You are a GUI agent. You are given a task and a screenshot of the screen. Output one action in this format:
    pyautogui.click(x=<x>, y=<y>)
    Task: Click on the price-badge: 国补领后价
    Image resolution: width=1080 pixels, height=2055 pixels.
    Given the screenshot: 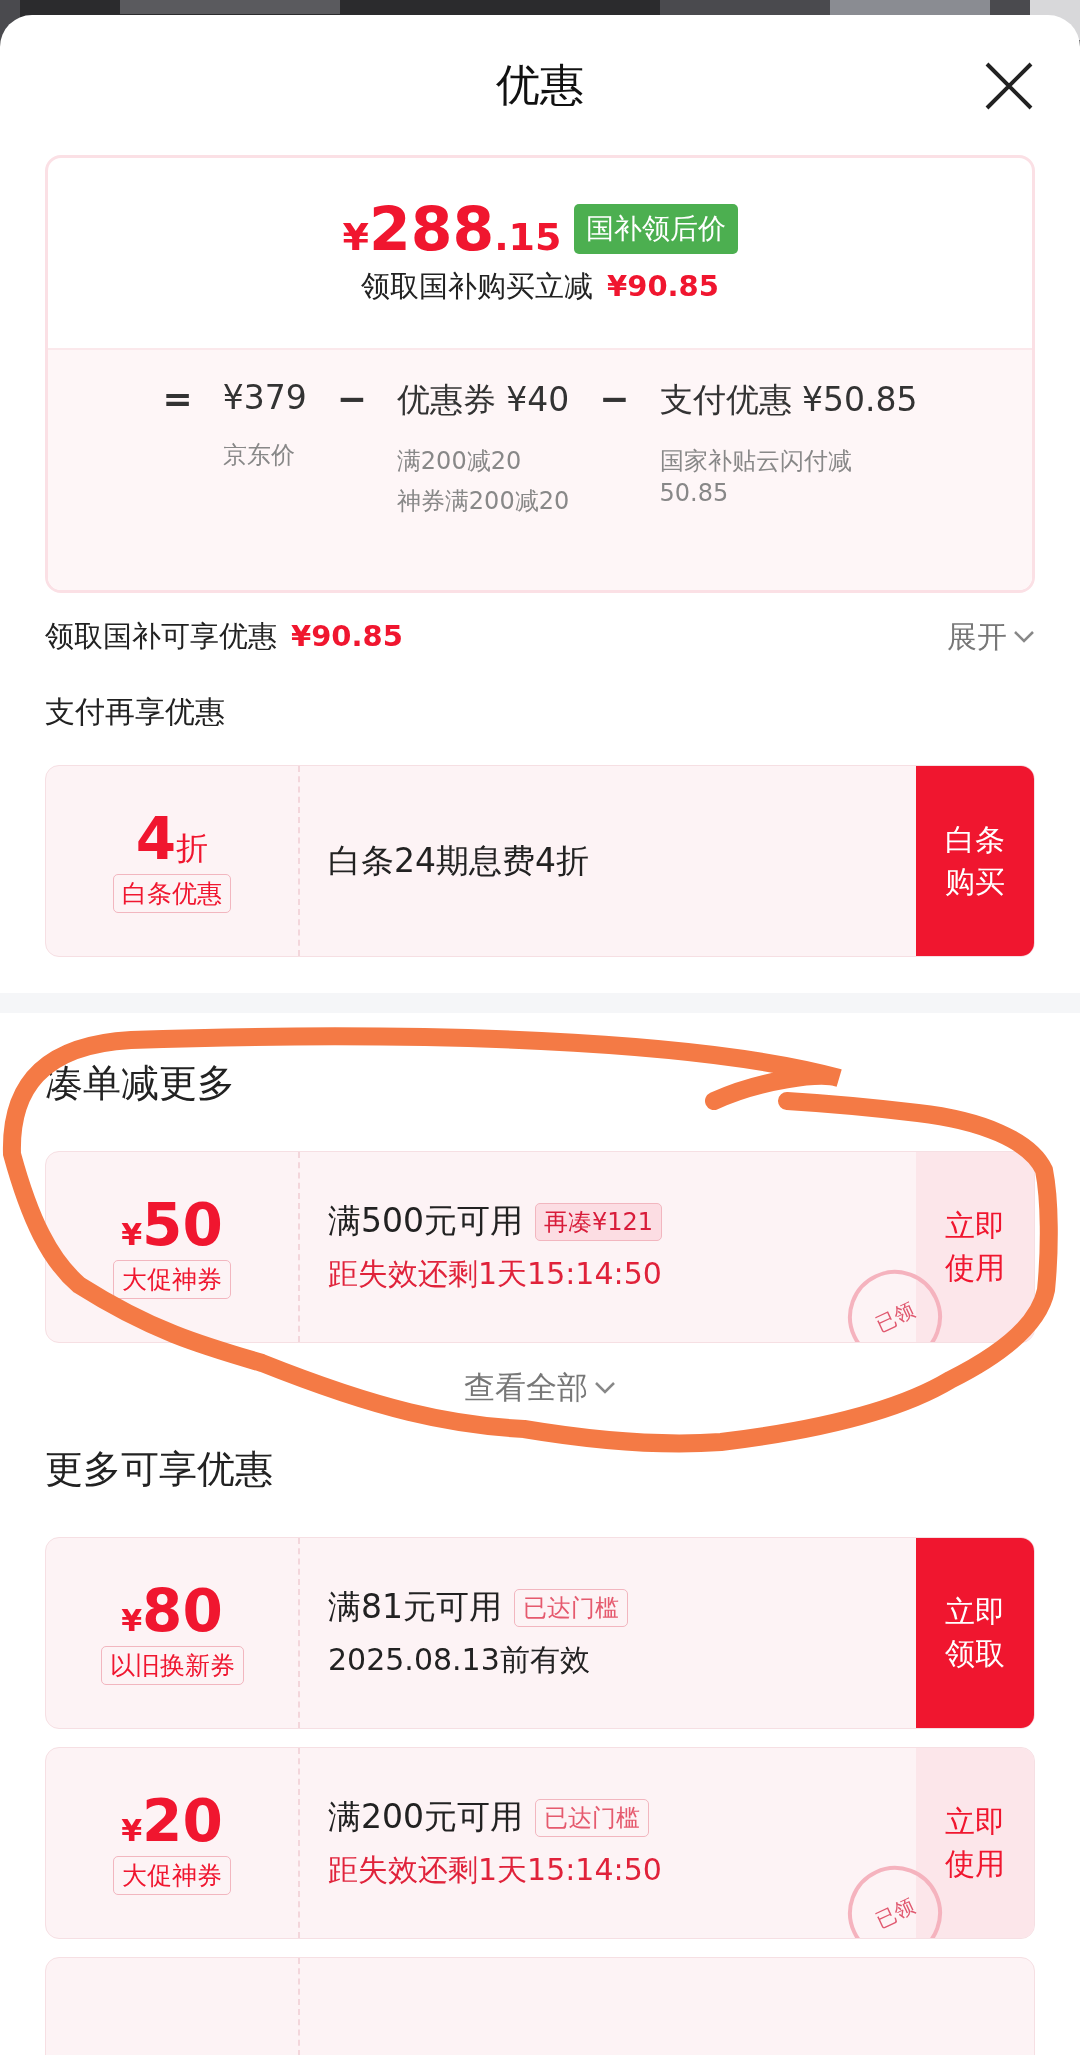 What is the action you would take?
    pyautogui.click(x=655, y=229)
    